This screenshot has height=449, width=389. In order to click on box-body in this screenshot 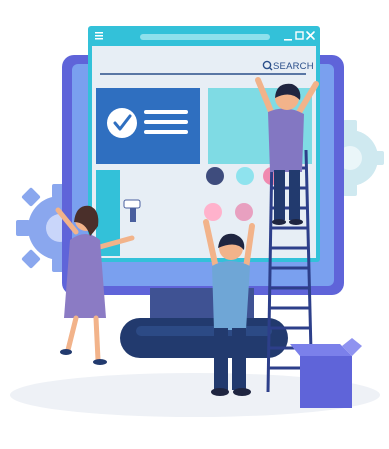, I will do `click(326, 382)`.